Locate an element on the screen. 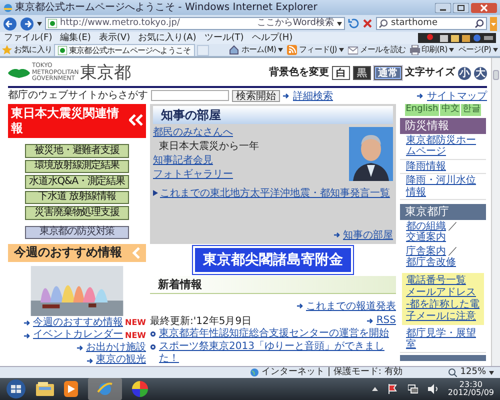 The height and width of the screenshot is (400, 500). language-button: 한글 is located at coordinates (471, 110).